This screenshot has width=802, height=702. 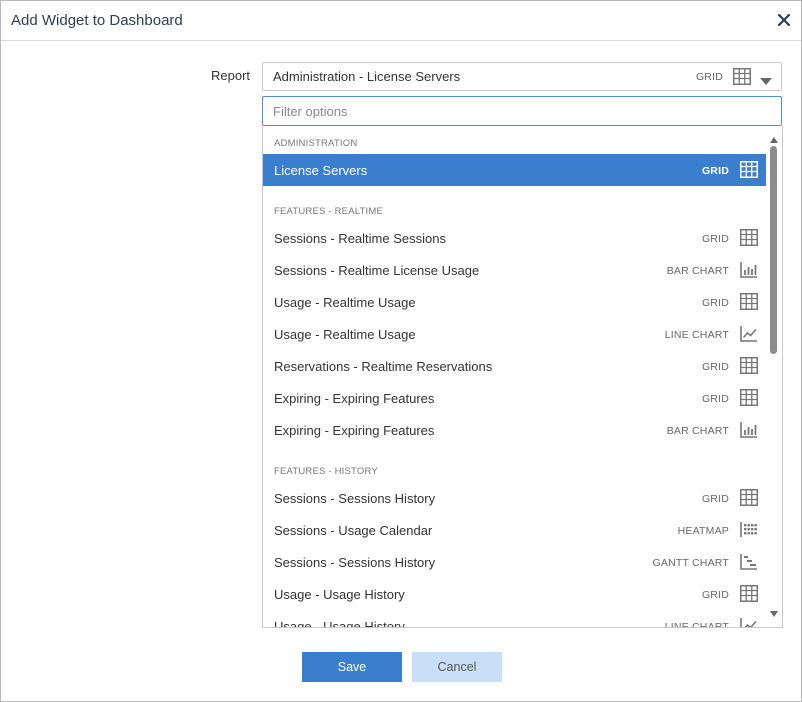 I want to click on close-icon, so click(x=784, y=20).